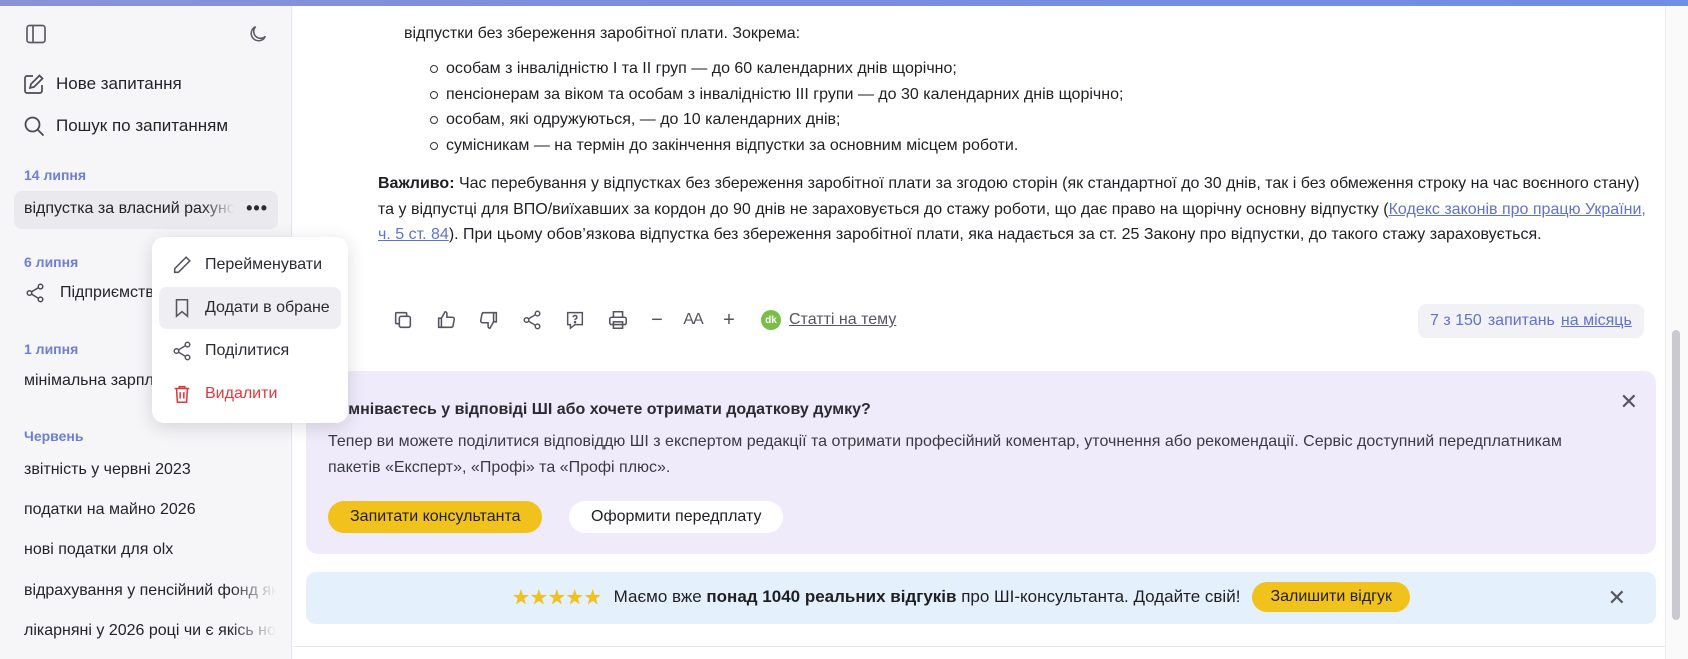 The image size is (1688, 659). What do you see at coordinates (150, 591) in the screenshot?
I see `history-item: відрахування у пенсійний фонд як` at bounding box center [150, 591].